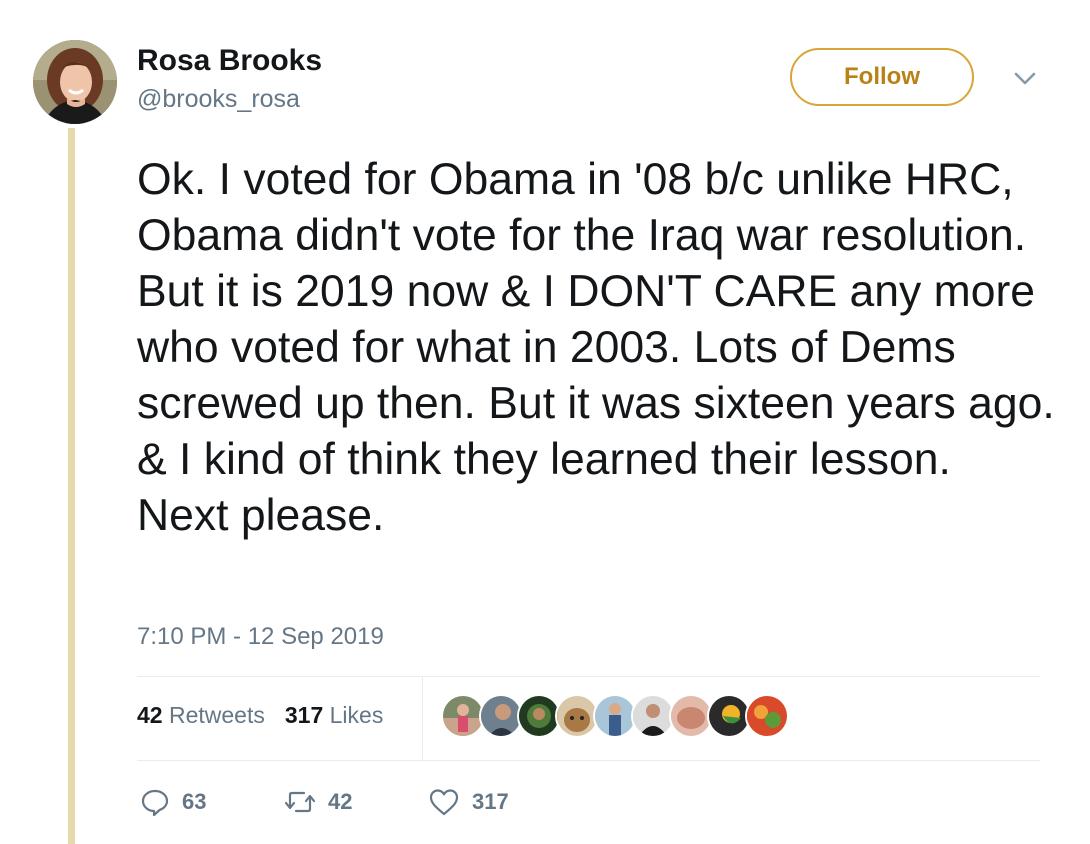  What do you see at coordinates (229, 61) in the screenshot?
I see `author-display-name: Rosa Brooks` at bounding box center [229, 61].